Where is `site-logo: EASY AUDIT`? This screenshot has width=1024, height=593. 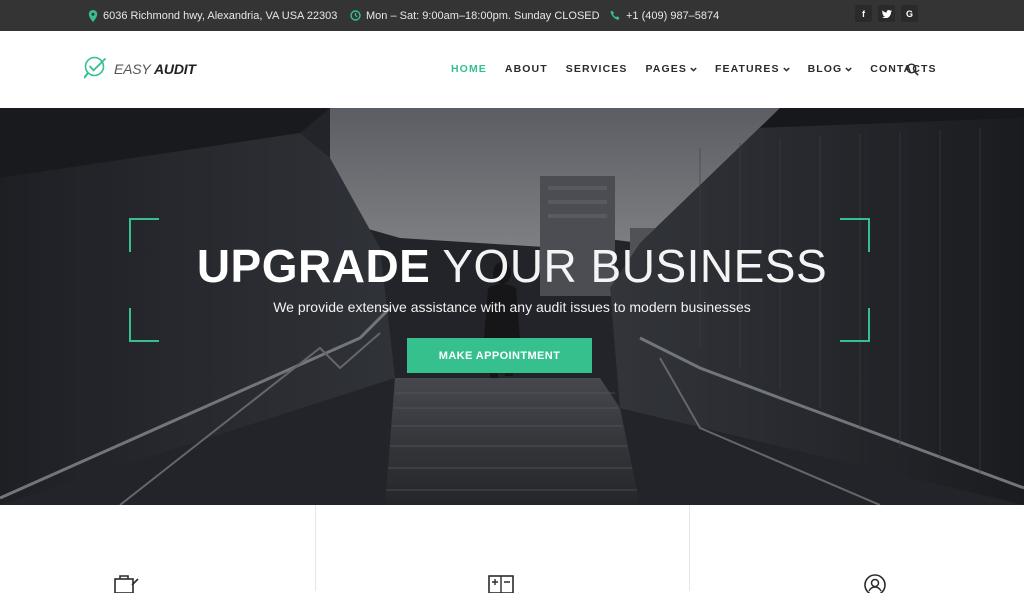
site-logo: EASY AUDIT is located at coordinates (140, 69).